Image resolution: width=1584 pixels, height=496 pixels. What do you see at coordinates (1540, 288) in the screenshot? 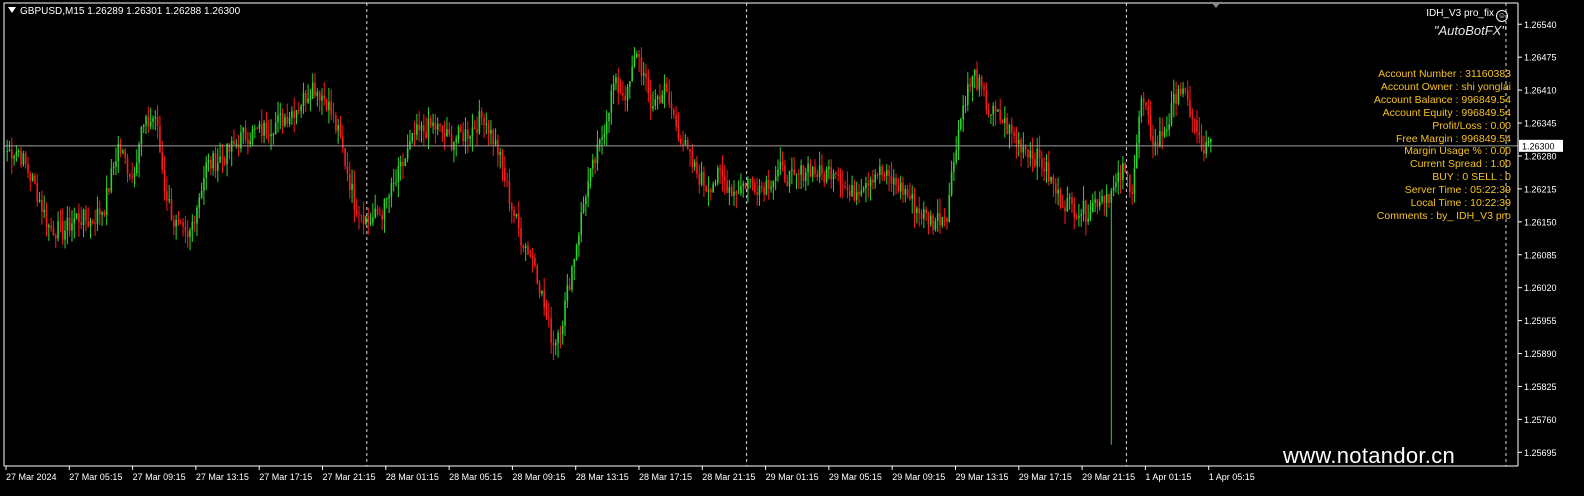
I see `y-tick-label: 1.26020` at bounding box center [1540, 288].